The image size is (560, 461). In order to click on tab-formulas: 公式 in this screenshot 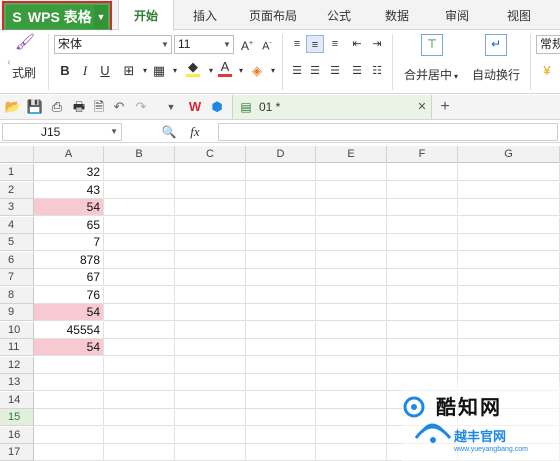, I will do `click(339, 15)`.